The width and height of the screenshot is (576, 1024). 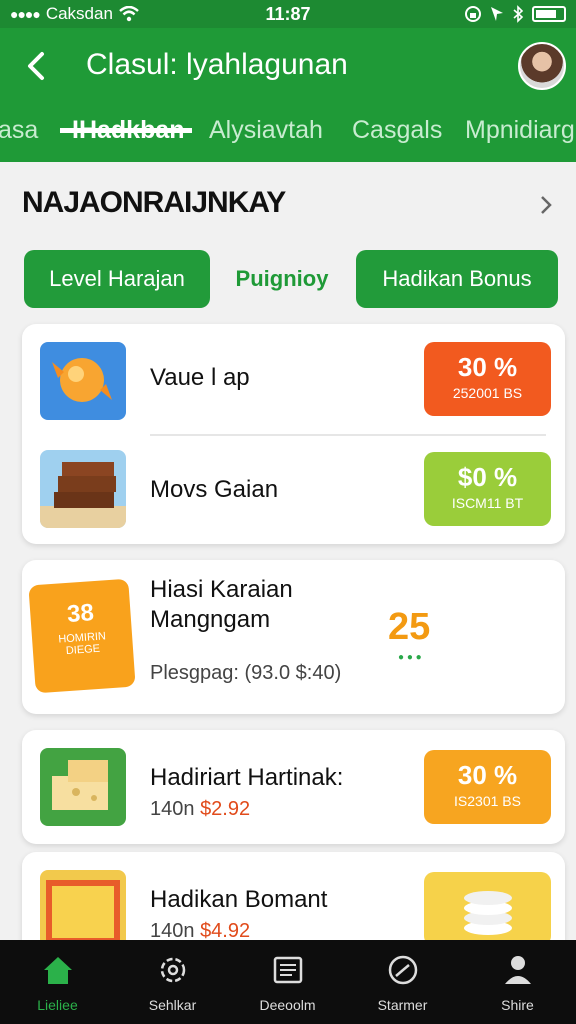 I want to click on coins-badge, so click(x=487, y=909).